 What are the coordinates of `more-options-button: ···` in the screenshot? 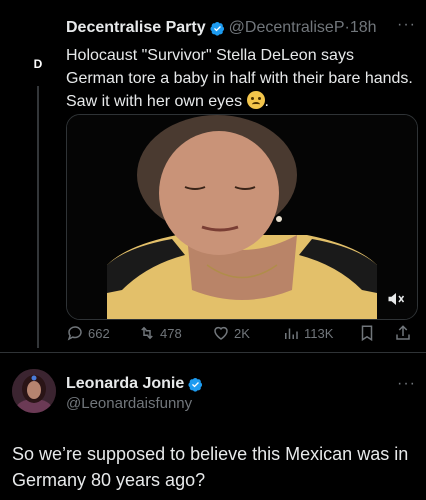 It's located at (406, 25).